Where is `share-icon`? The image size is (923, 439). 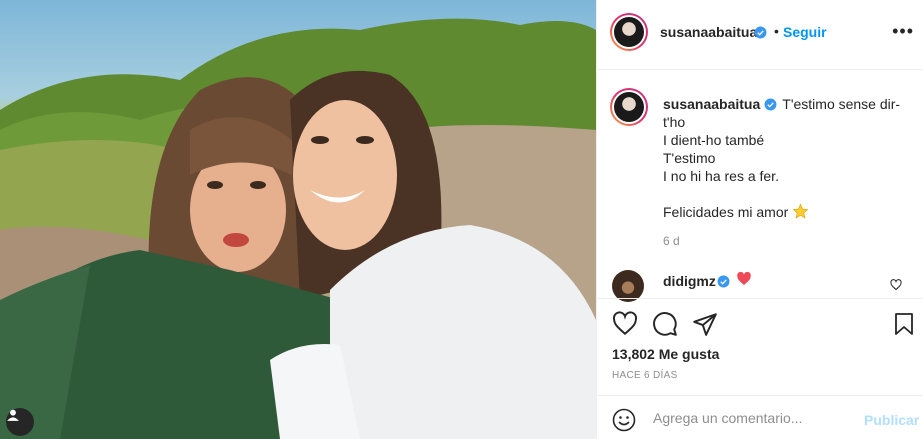
share-icon is located at coordinates (705, 324).